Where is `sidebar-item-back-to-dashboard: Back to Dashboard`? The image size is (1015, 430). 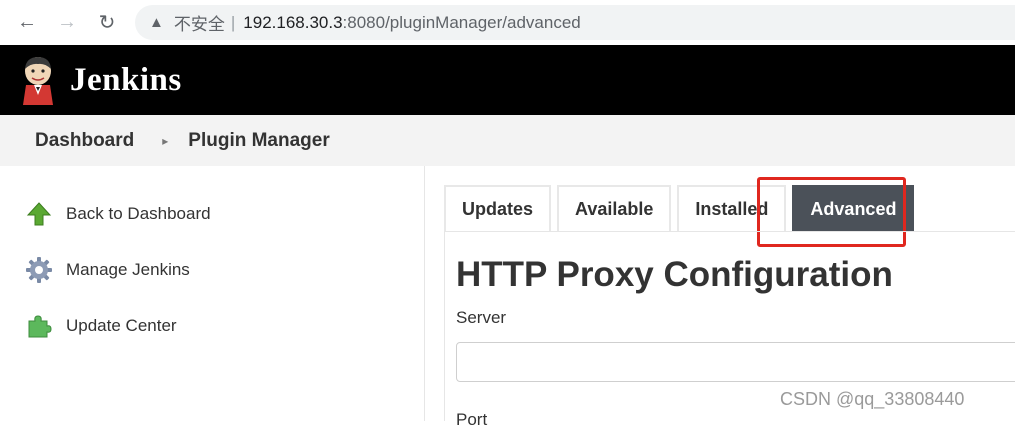 sidebar-item-back-to-dashboard: Back to Dashboard is located at coordinates (117, 214).